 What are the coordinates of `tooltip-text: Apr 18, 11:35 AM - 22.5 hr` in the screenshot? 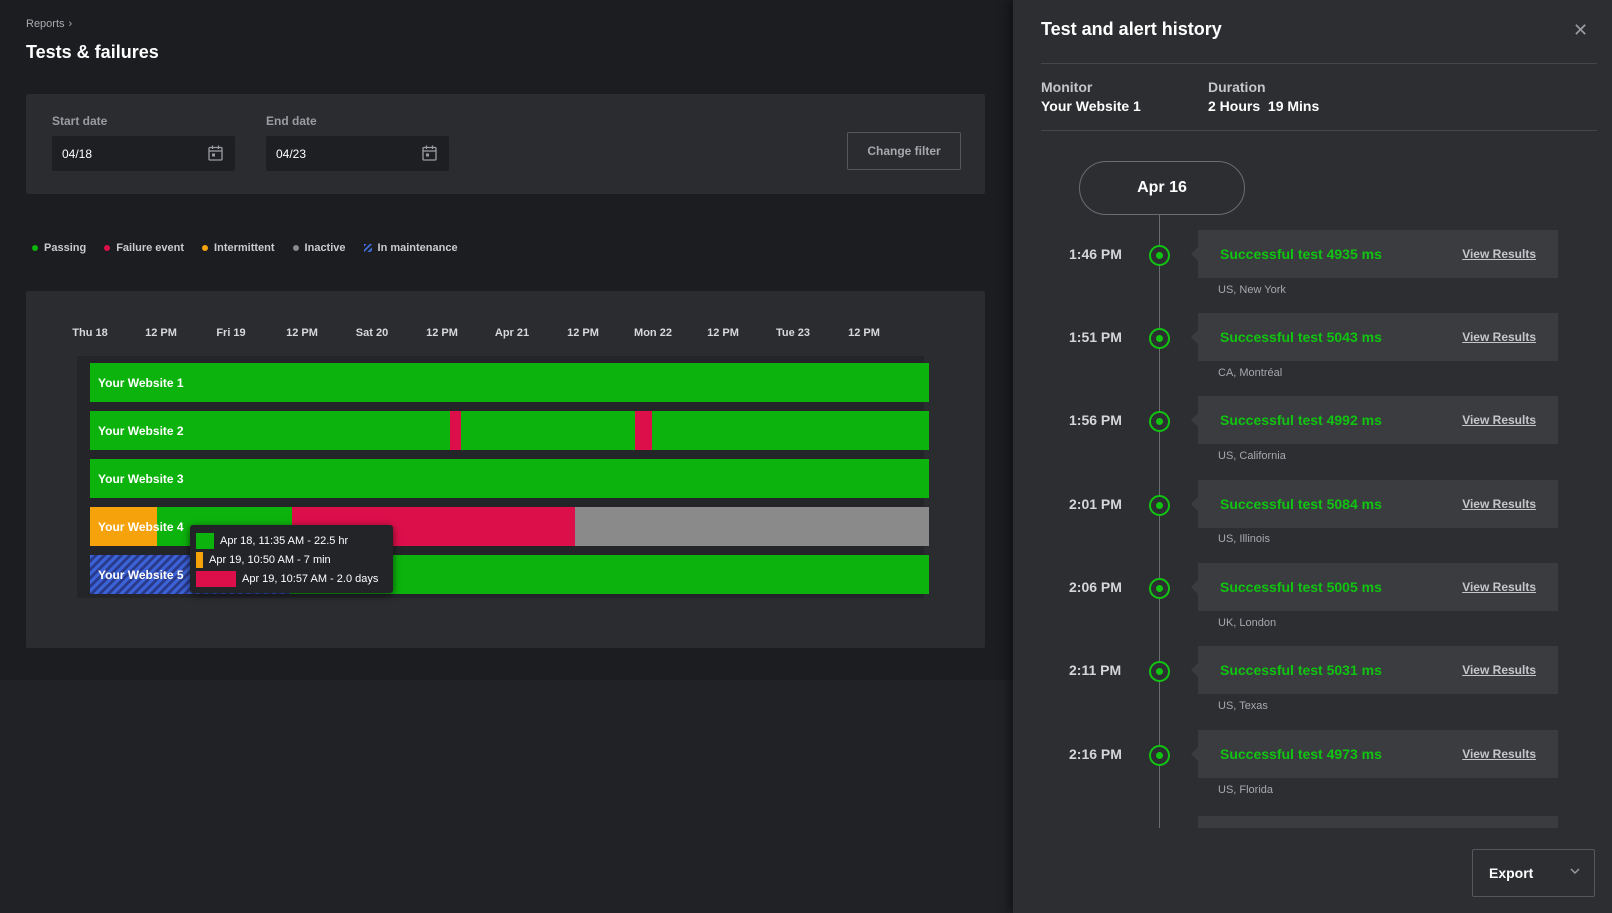 It's located at (284, 541).